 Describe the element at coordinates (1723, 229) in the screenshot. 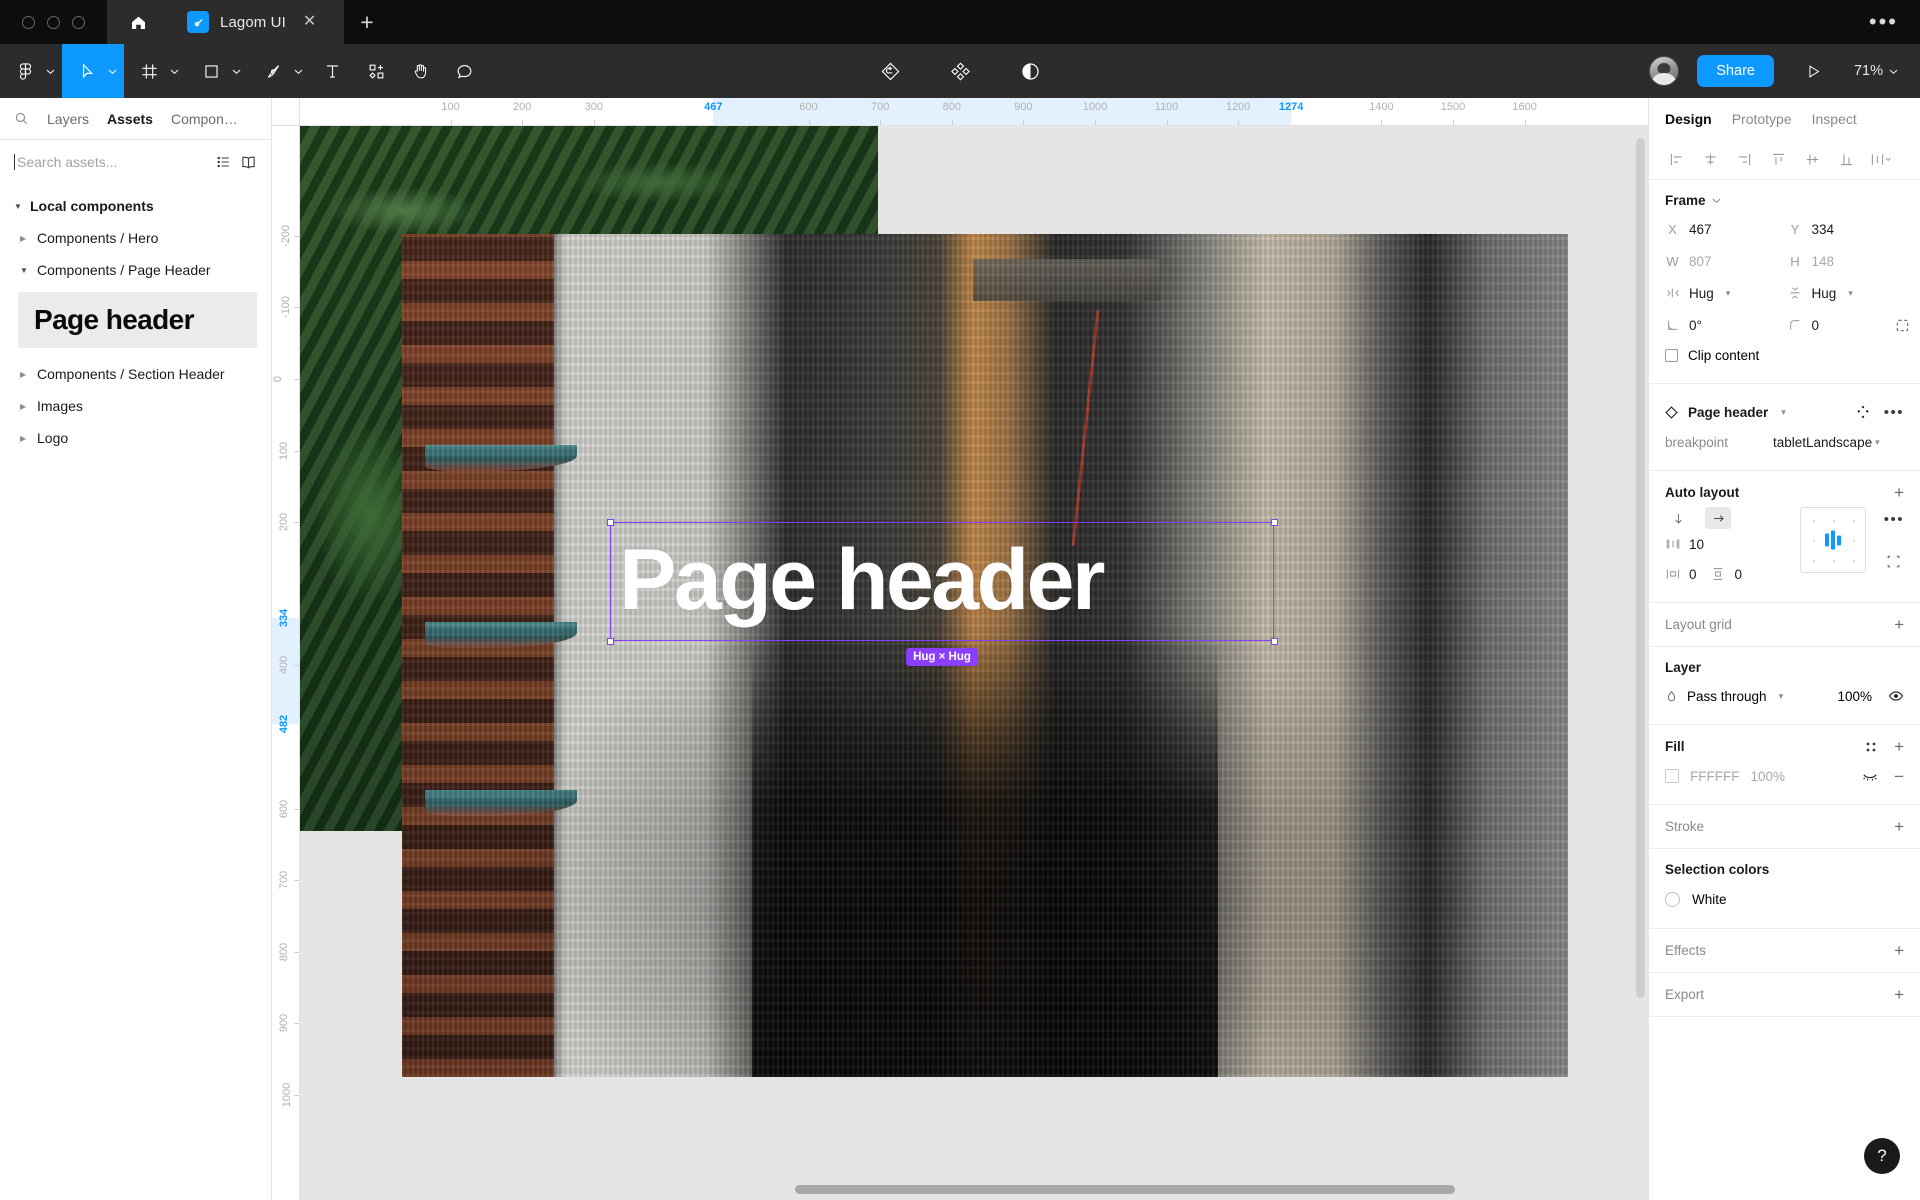

I see `x-field: X 467` at that location.